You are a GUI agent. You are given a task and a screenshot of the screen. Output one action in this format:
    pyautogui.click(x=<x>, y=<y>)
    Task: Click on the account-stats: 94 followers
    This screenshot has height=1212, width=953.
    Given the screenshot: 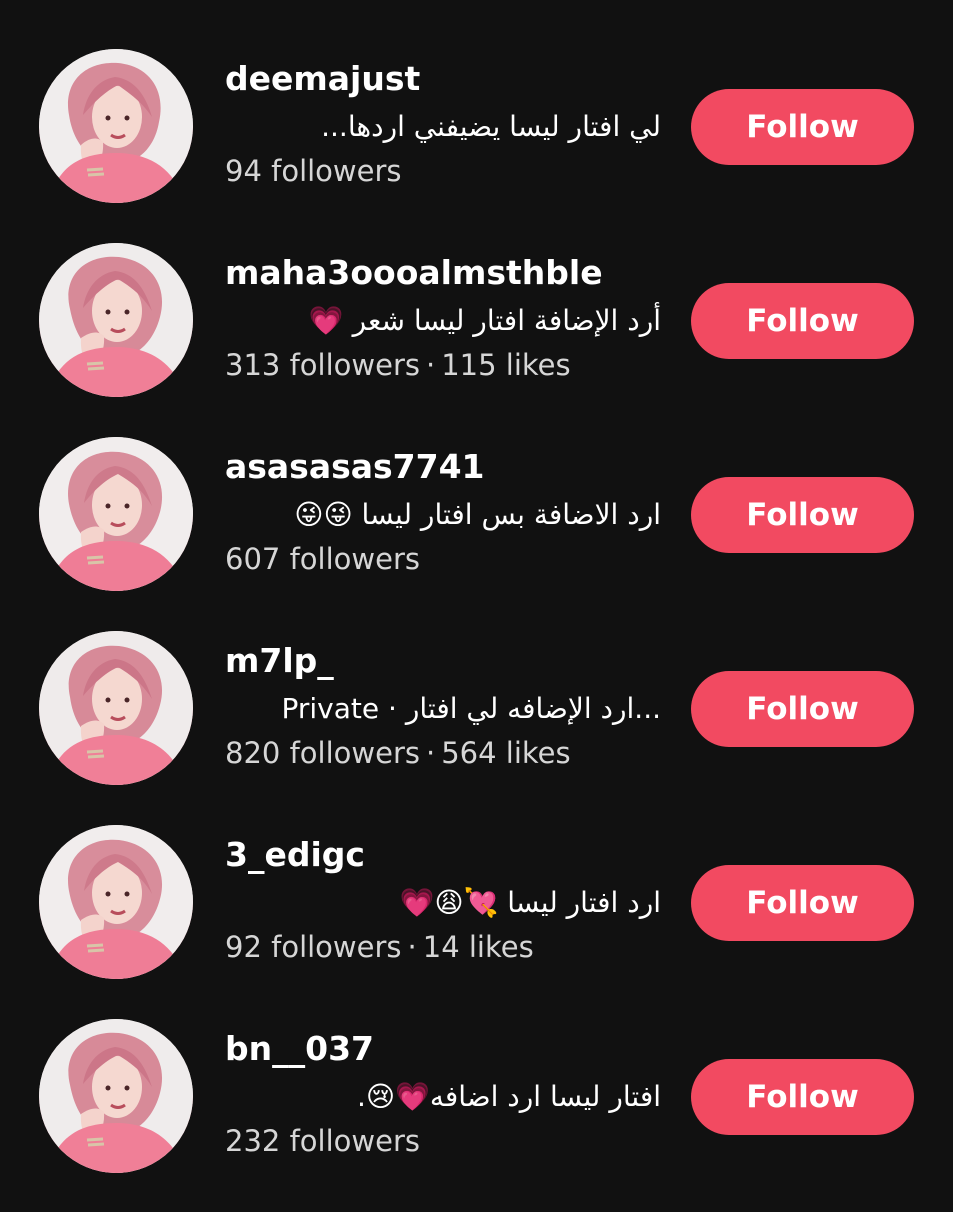 What is the action you would take?
    pyautogui.click(x=450, y=171)
    